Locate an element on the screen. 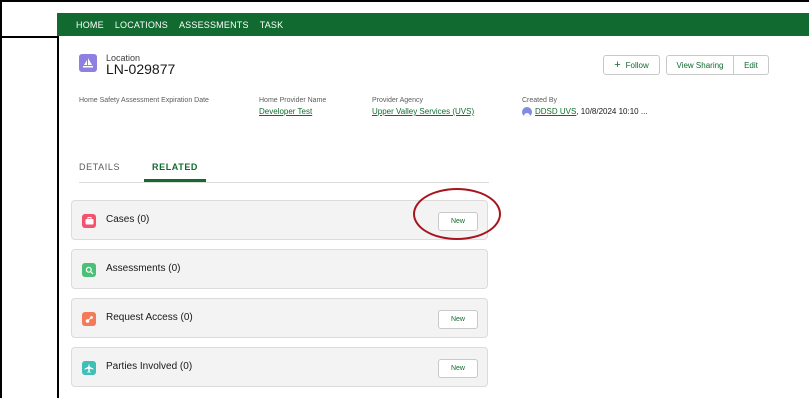  related-card-assessments: Assessments (0) is located at coordinates (279, 269).